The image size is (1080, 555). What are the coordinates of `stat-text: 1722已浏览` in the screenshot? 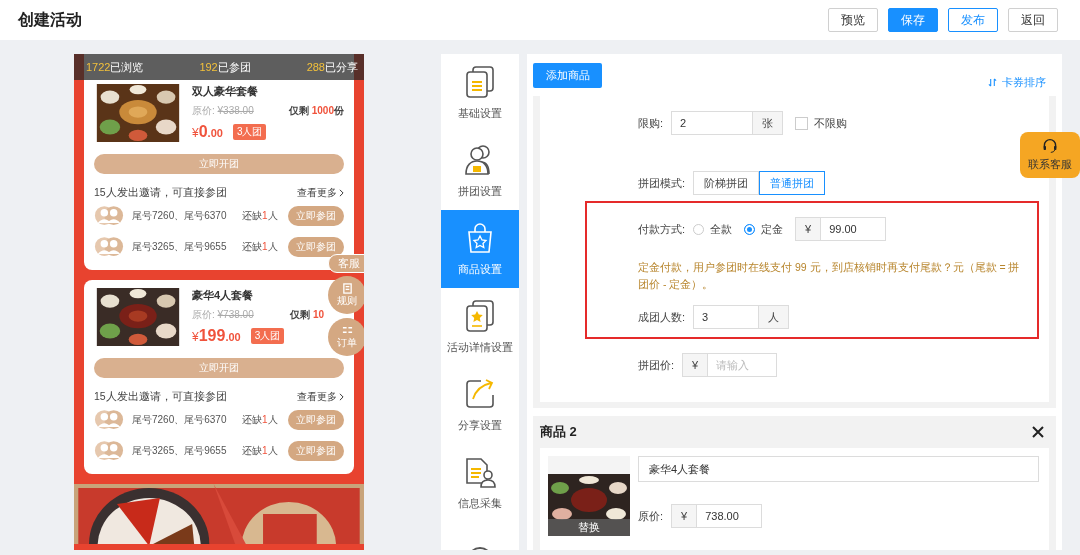 It's located at (115, 67).